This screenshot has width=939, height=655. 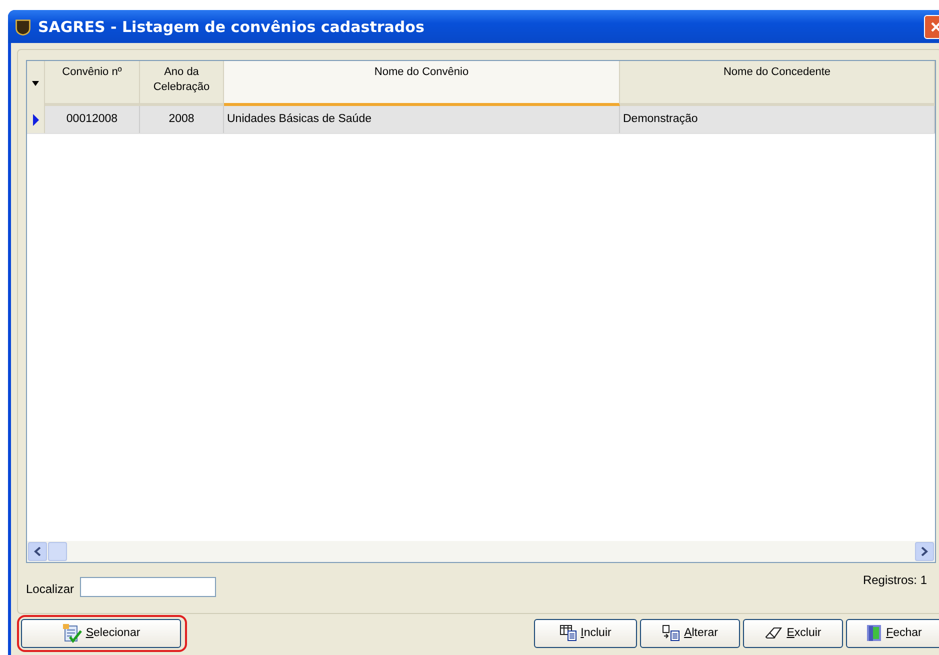 I want to click on close-button: Fechar, so click(x=892, y=633).